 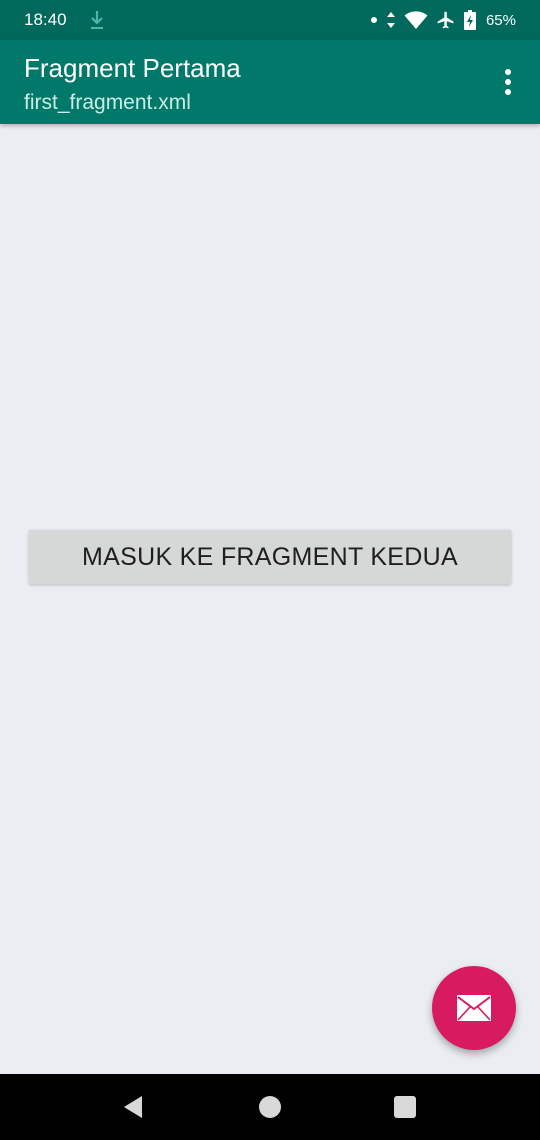 I want to click on status-bar: 18:40 65%, so click(x=270, y=20).